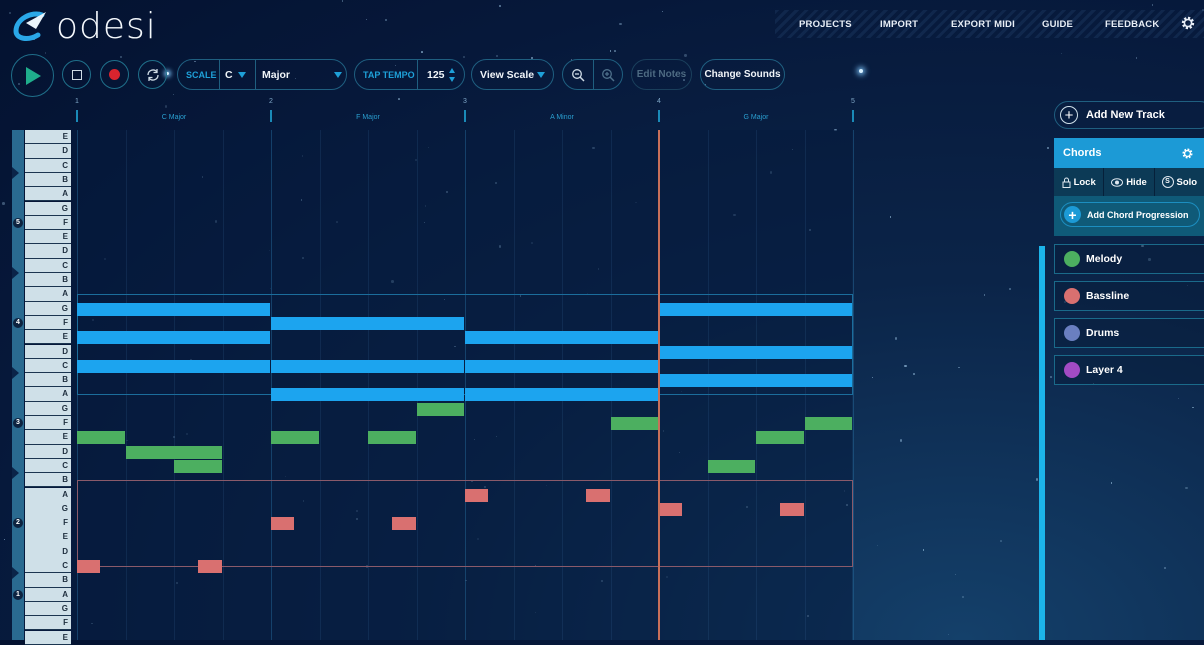 The image size is (1204, 645). I want to click on lock-button: Lock, so click(1079, 182).